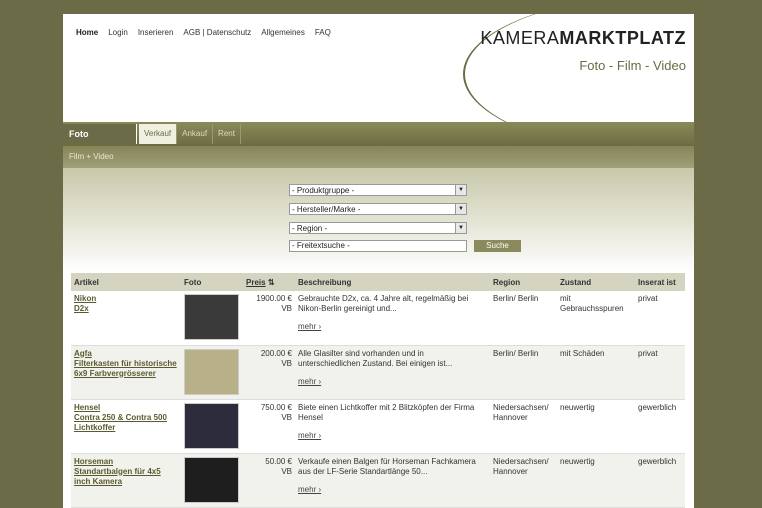 Image resolution: width=762 pixels, height=508 pixels. What do you see at coordinates (118, 32) in the screenshot?
I see `nav-login: Login` at bounding box center [118, 32].